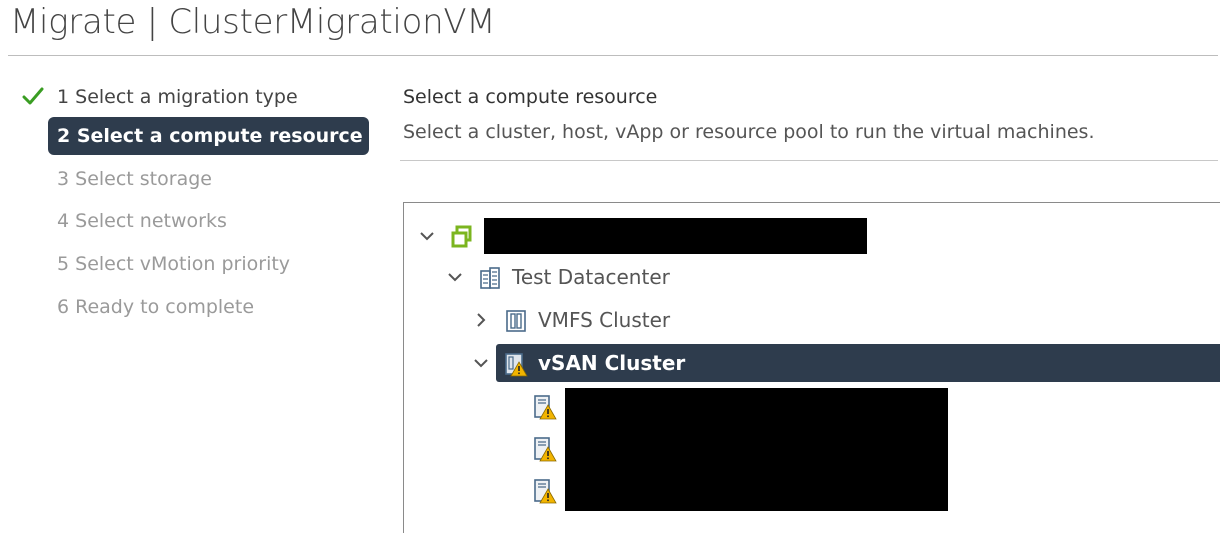  Describe the element at coordinates (516, 365) in the screenshot. I see `cluster-warning-icon` at that location.